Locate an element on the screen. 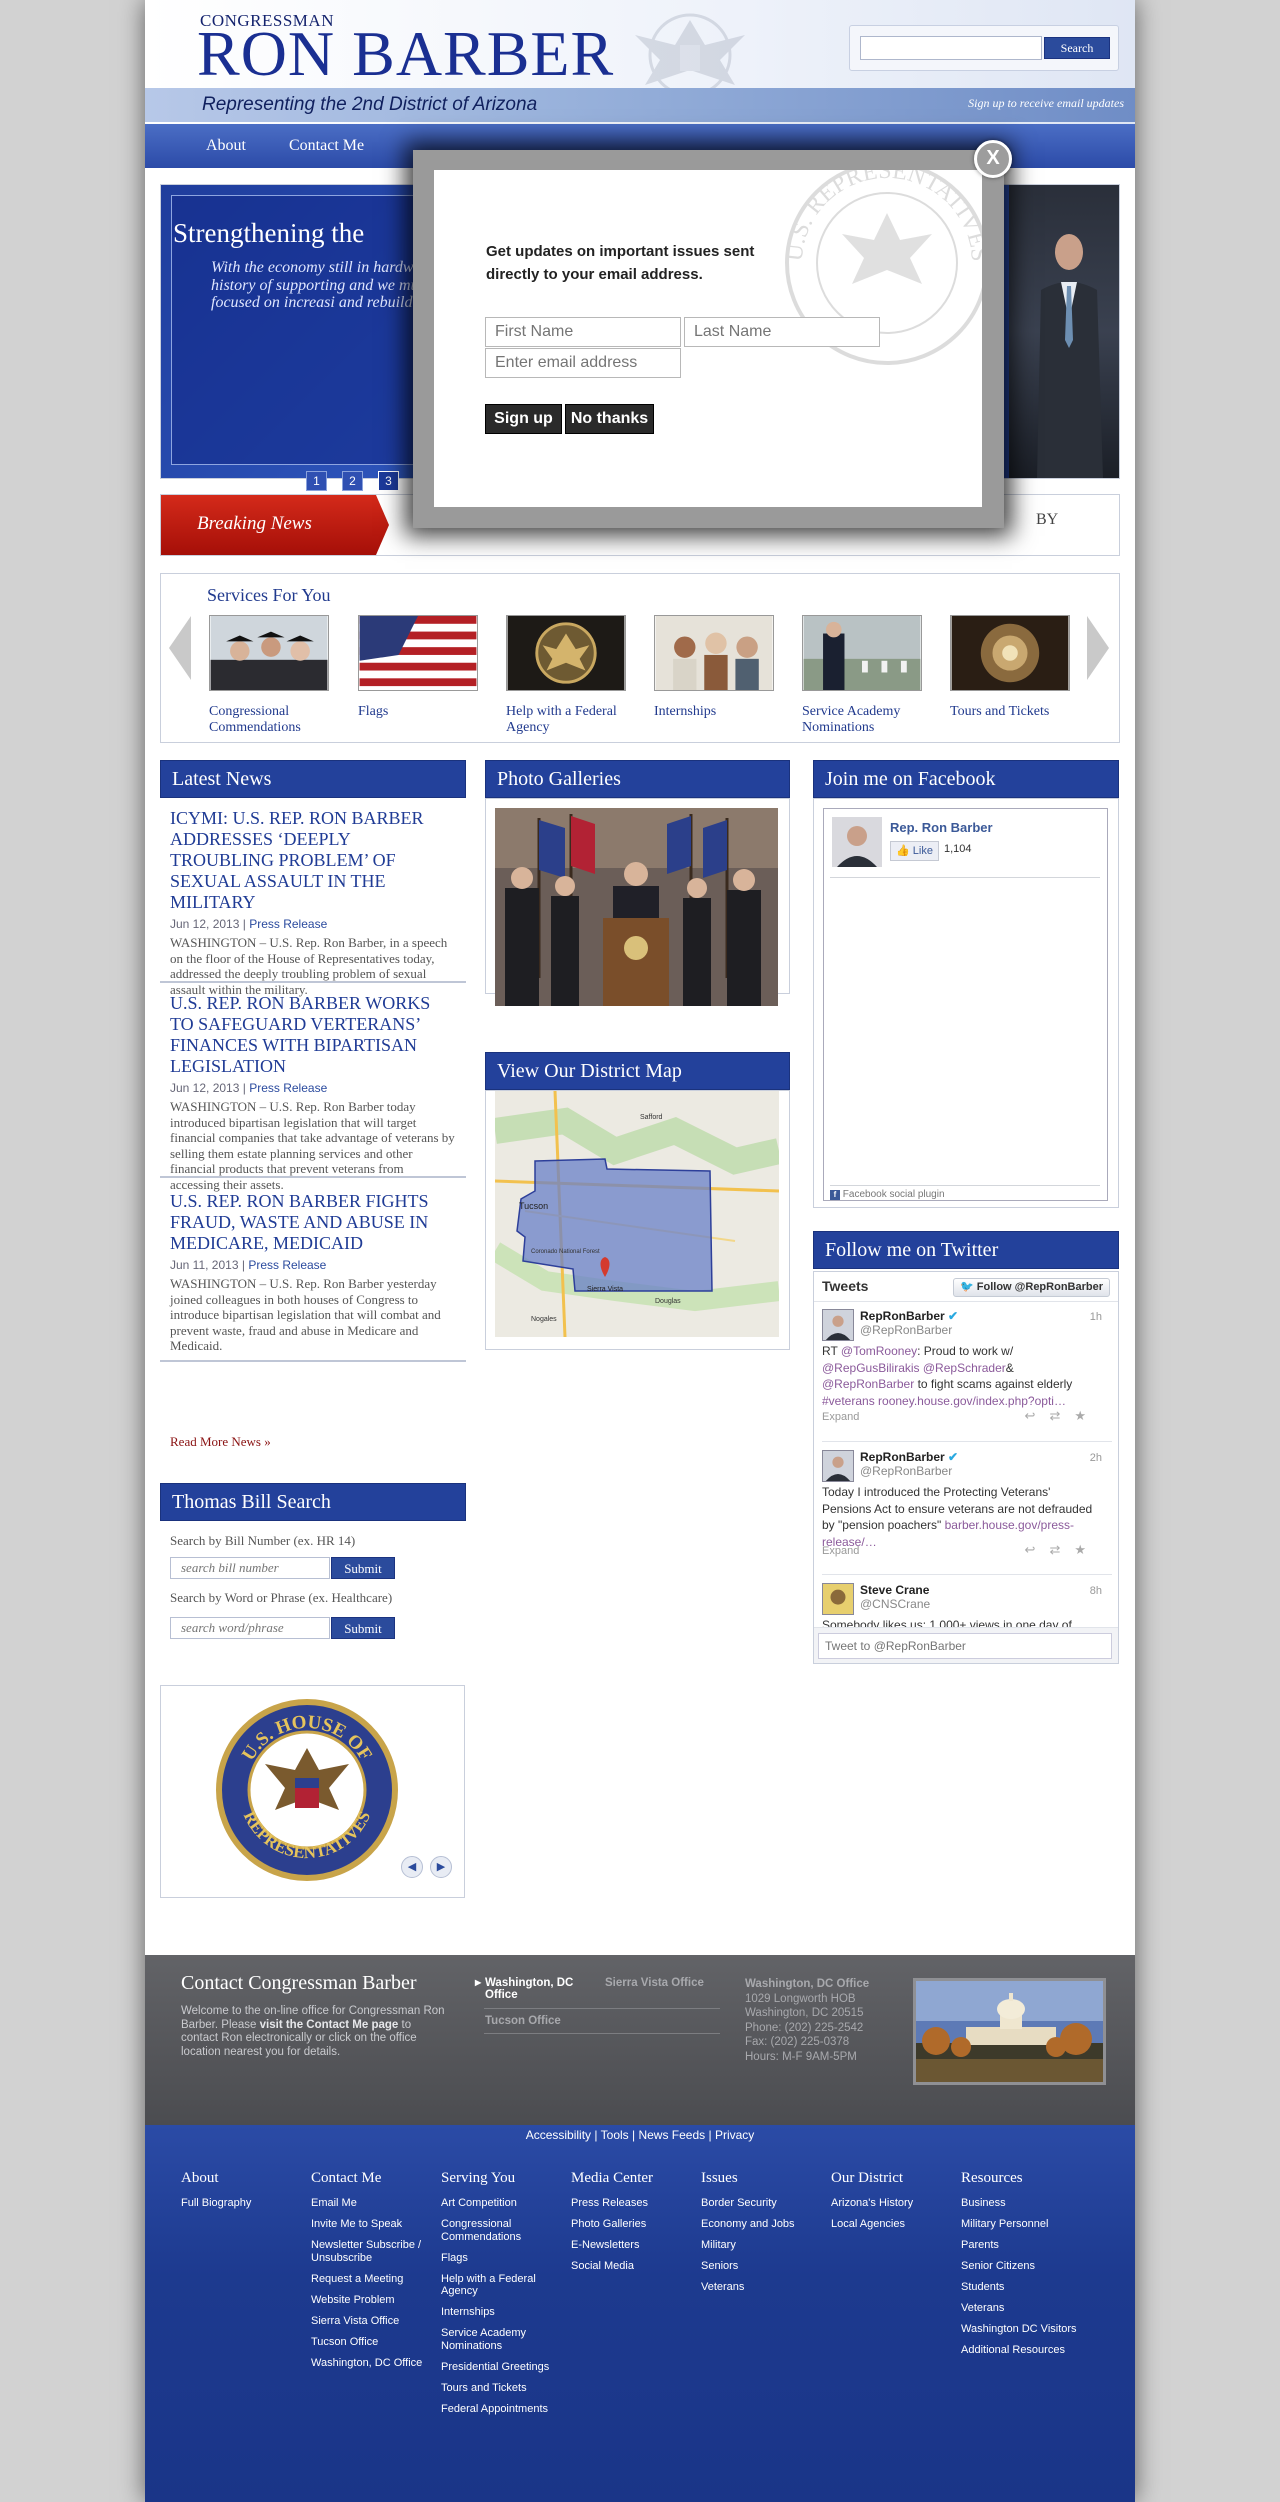 The image size is (1280, 2502). service-item-federal-agency: Help with a Federal Agency is located at coordinates (567, 675).